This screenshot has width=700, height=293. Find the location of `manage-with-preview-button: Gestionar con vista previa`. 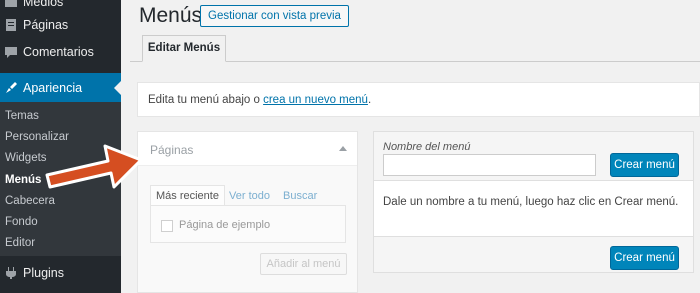

manage-with-preview-button: Gestionar con vista previa is located at coordinates (274, 16).